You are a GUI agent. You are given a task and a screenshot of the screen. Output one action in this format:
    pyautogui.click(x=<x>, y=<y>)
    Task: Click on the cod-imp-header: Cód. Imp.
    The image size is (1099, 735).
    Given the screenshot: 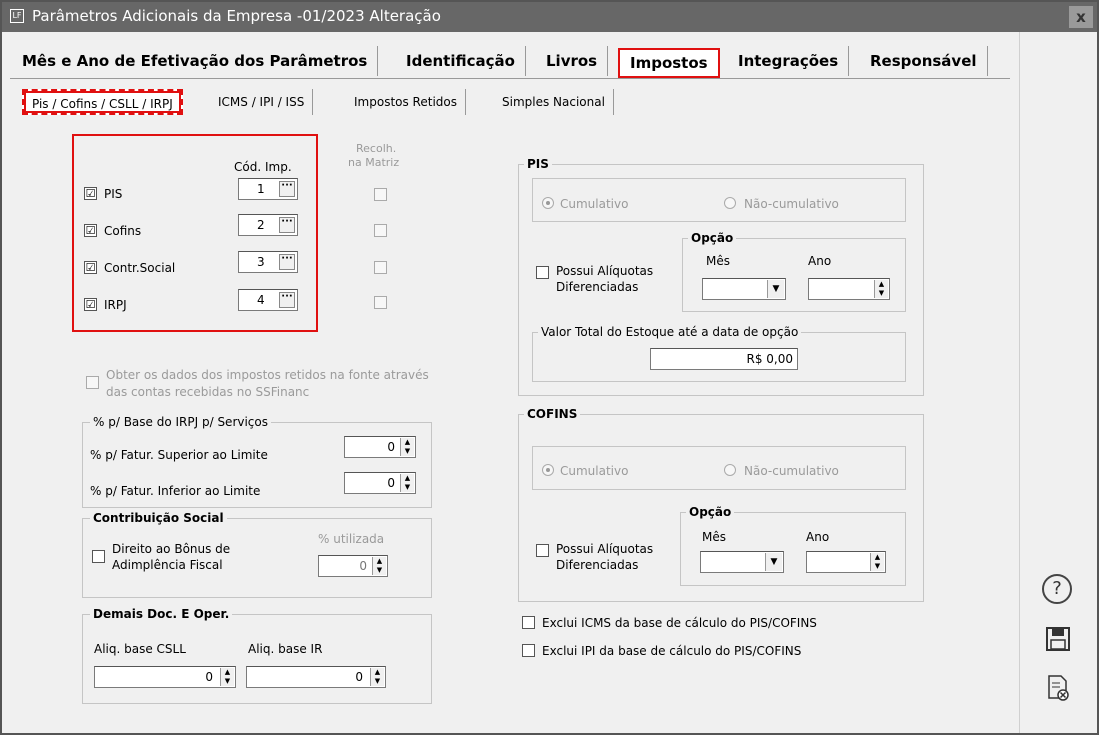 What is the action you would take?
    pyautogui.click(x=263, y=167)
    